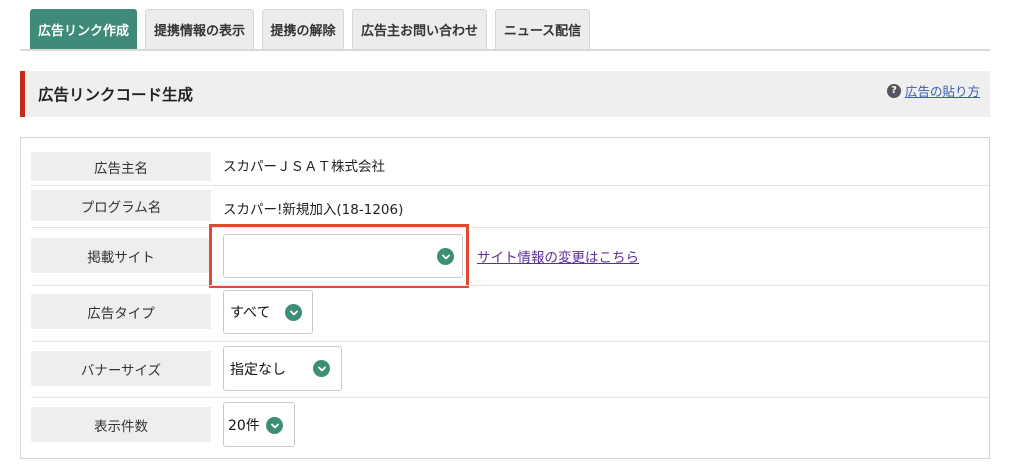 This screenshot has height=476, width=1024. Describe the element at coordinates (121, 368) in the screenshot. I see `banner-size-label: バナーサイズ` at that location.